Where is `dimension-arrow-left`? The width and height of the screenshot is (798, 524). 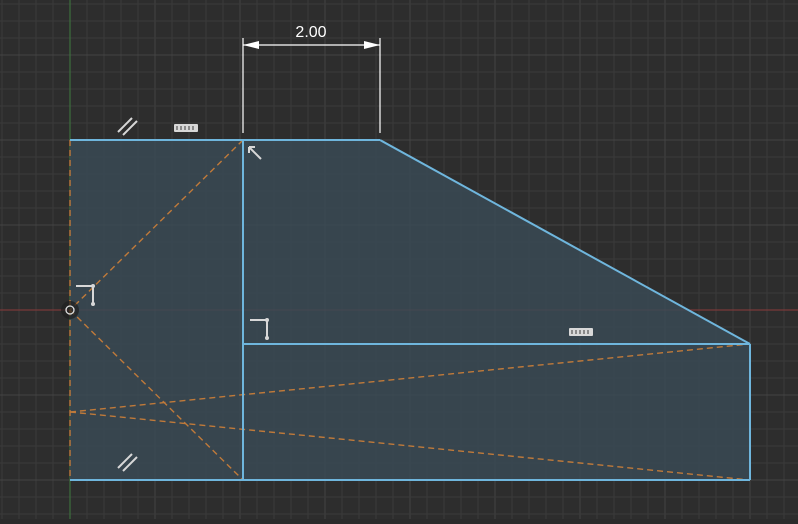
dimension-arrow-left is located at coordinates (251, 45).